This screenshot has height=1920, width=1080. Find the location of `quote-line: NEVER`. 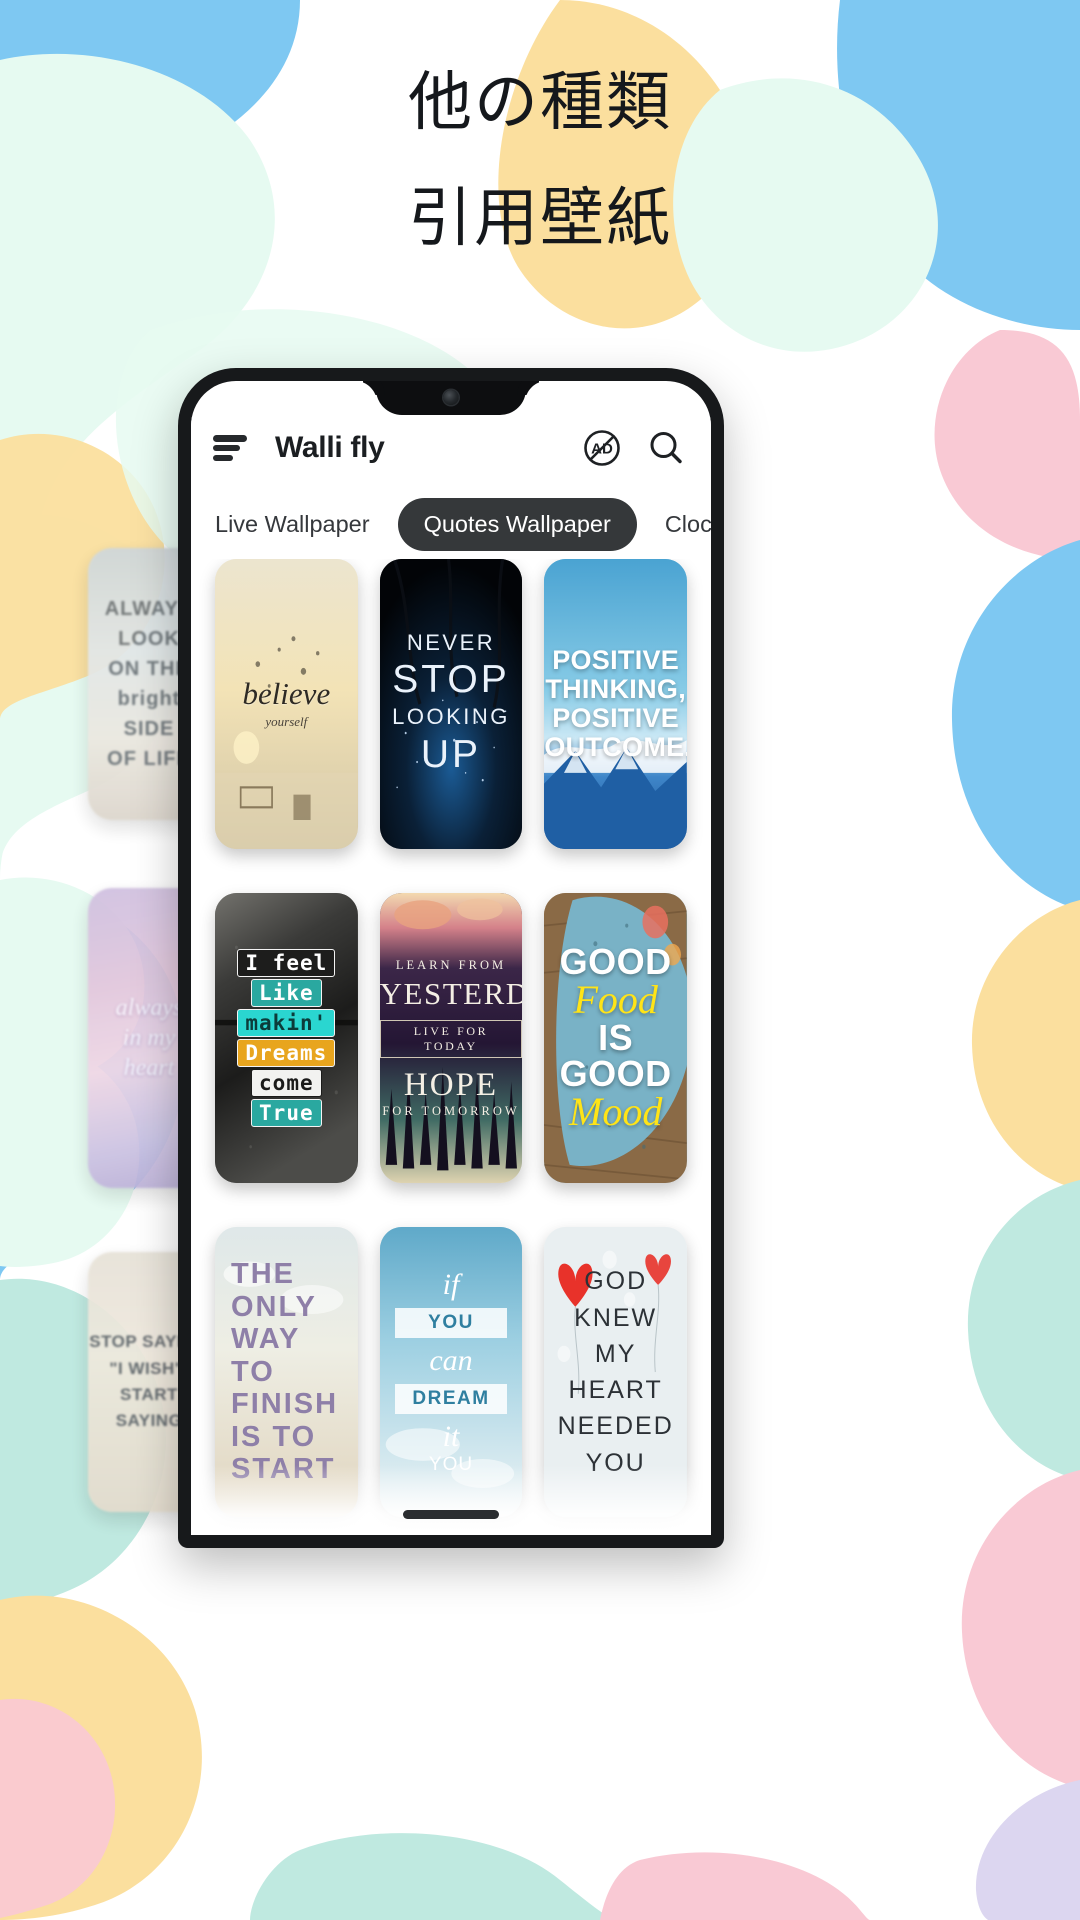

quote-line: NEVER is located at coordinates (451, 642).